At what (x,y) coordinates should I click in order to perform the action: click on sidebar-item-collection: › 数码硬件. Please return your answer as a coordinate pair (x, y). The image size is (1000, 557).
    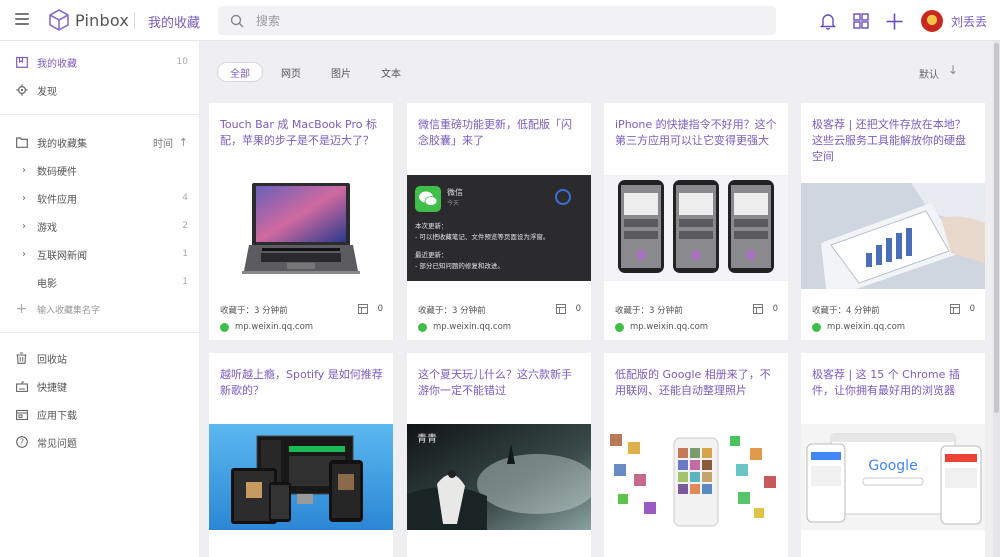
    Looking at the image, I should click on (100, 170).